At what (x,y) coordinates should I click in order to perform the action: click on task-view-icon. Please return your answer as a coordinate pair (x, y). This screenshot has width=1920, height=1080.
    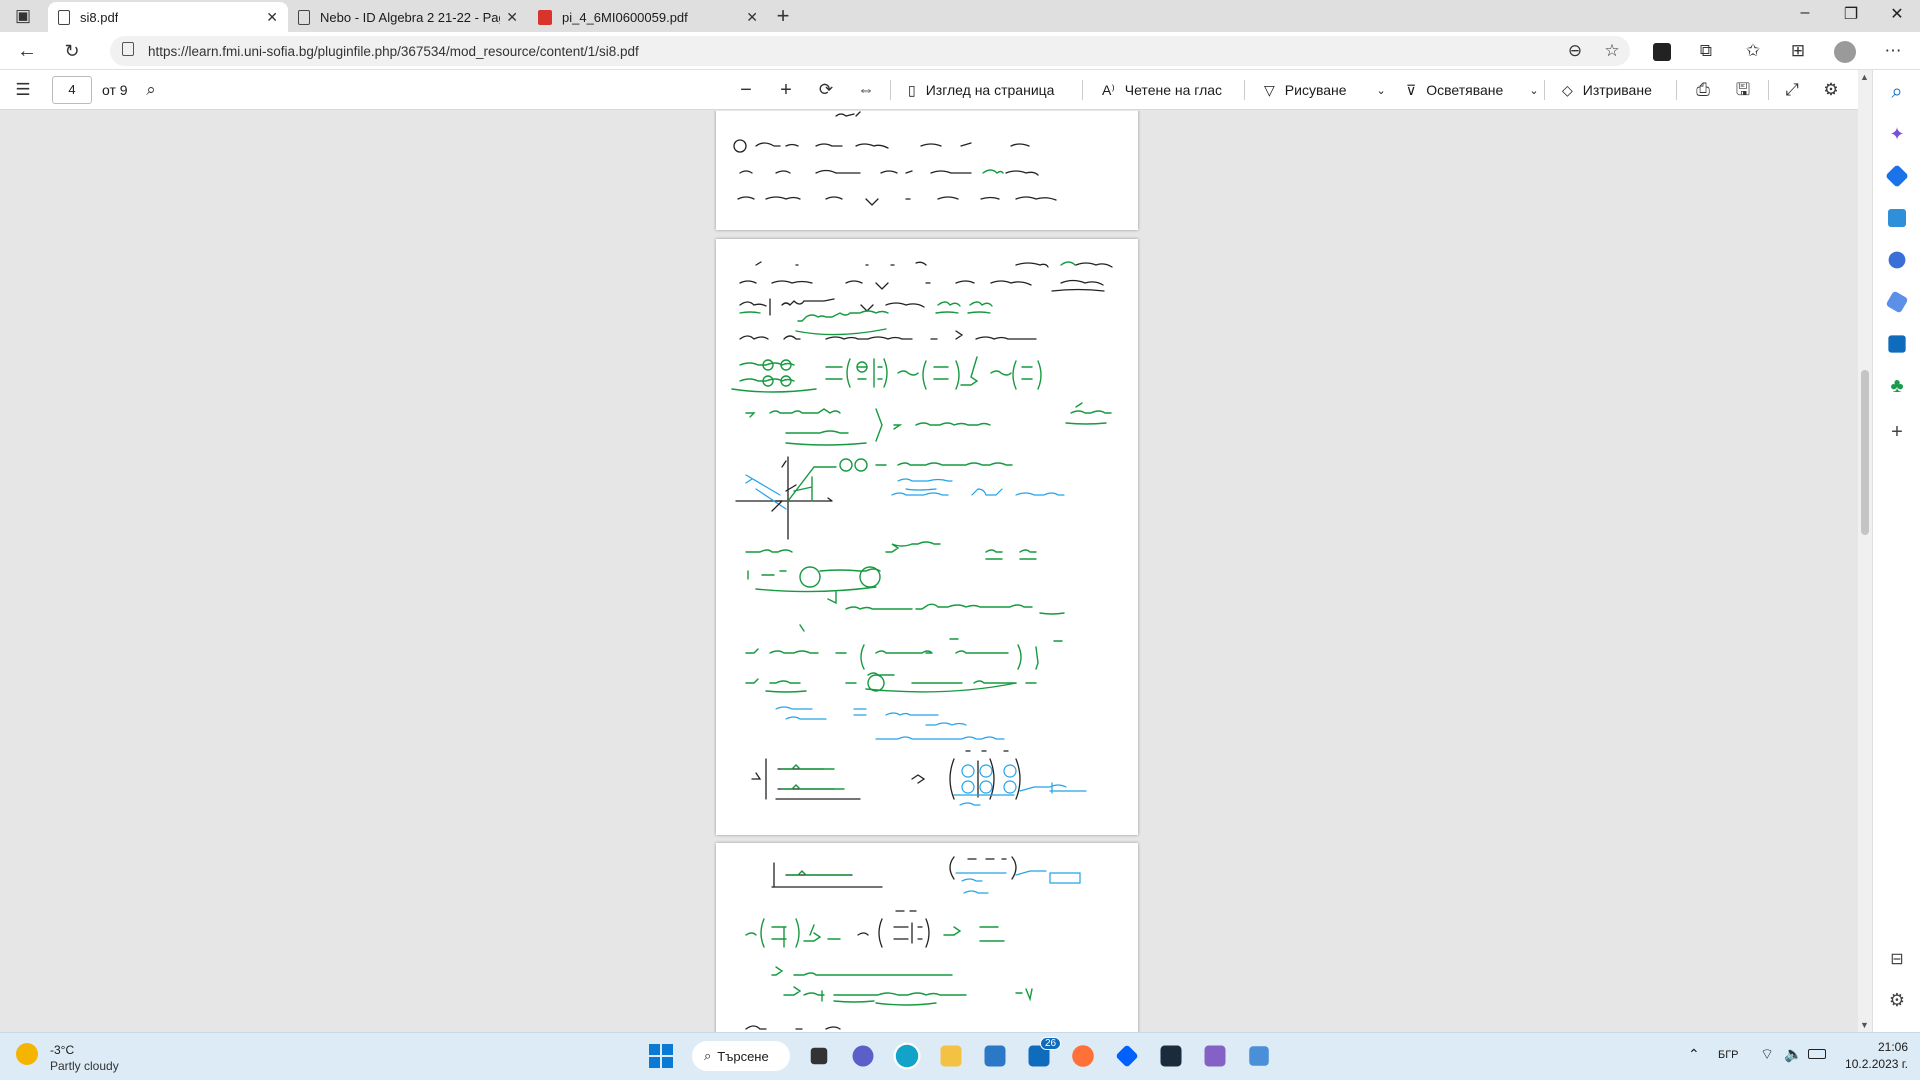
    Looking at the image, I should click on (819, 1056).